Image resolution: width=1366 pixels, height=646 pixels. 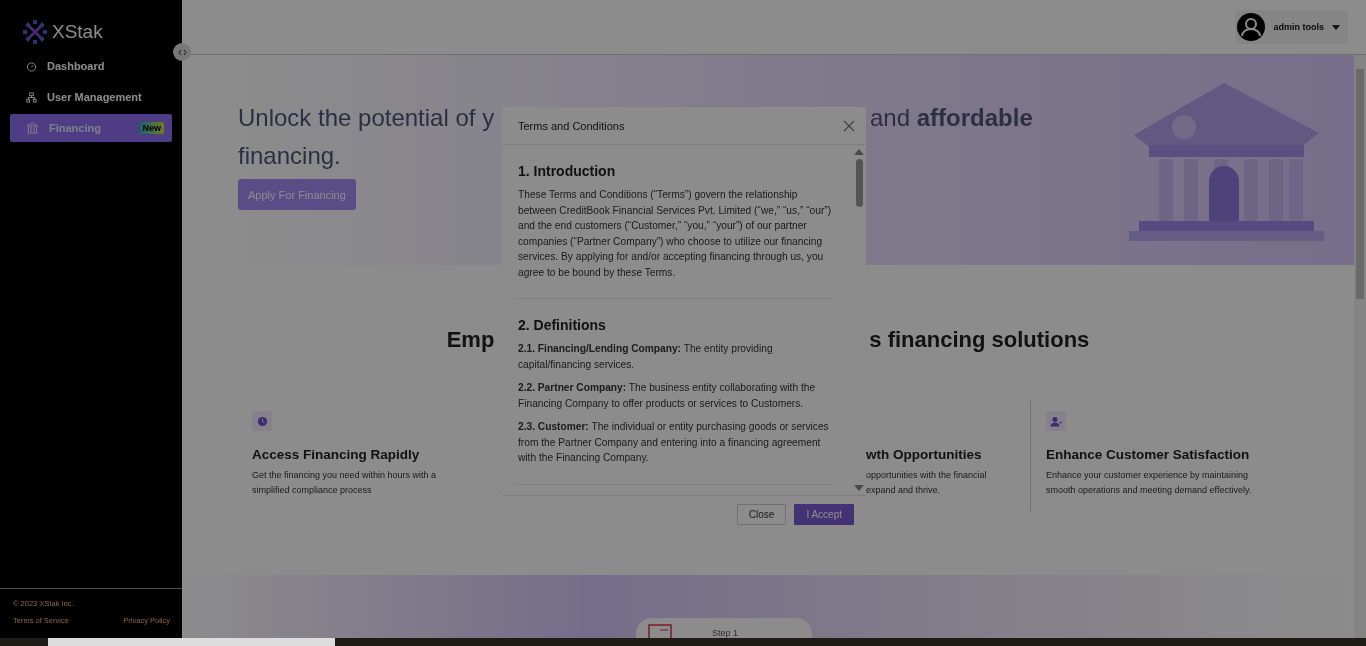 I want to click on brand-name: XStak, so click(x=77, y=32).